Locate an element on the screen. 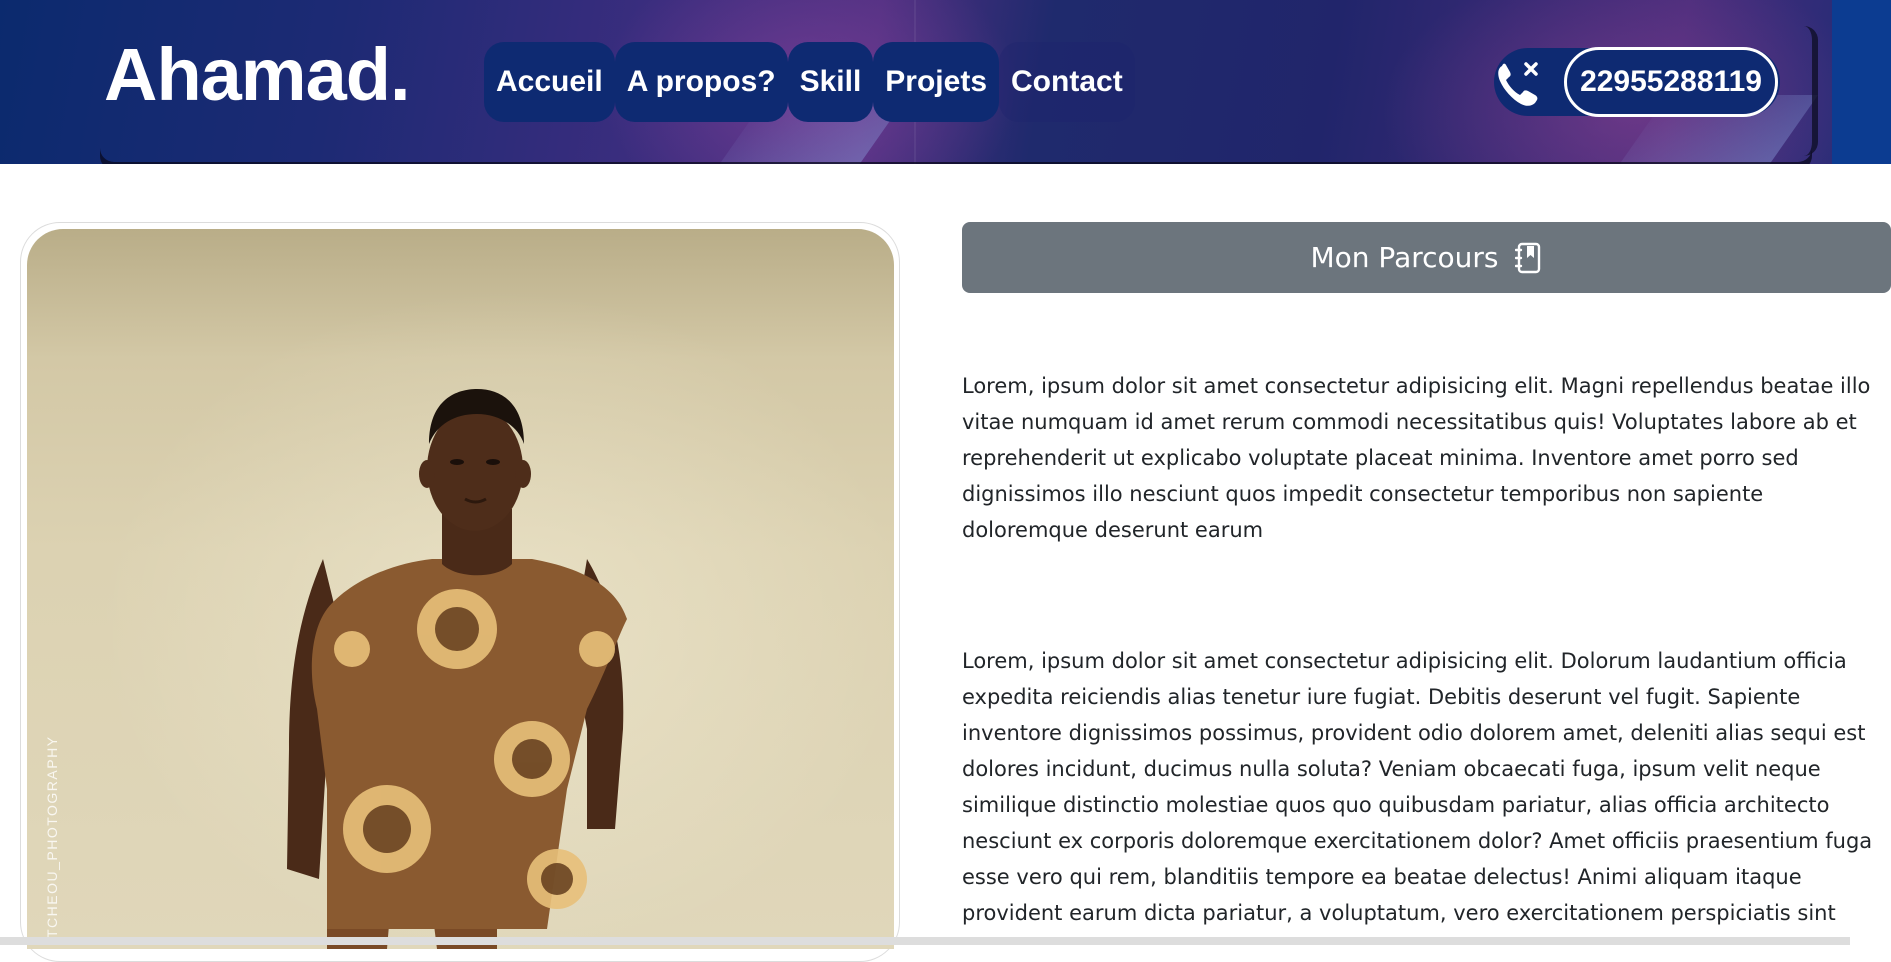  nav-link-skill: Skill is located at coordinates (830, 82).